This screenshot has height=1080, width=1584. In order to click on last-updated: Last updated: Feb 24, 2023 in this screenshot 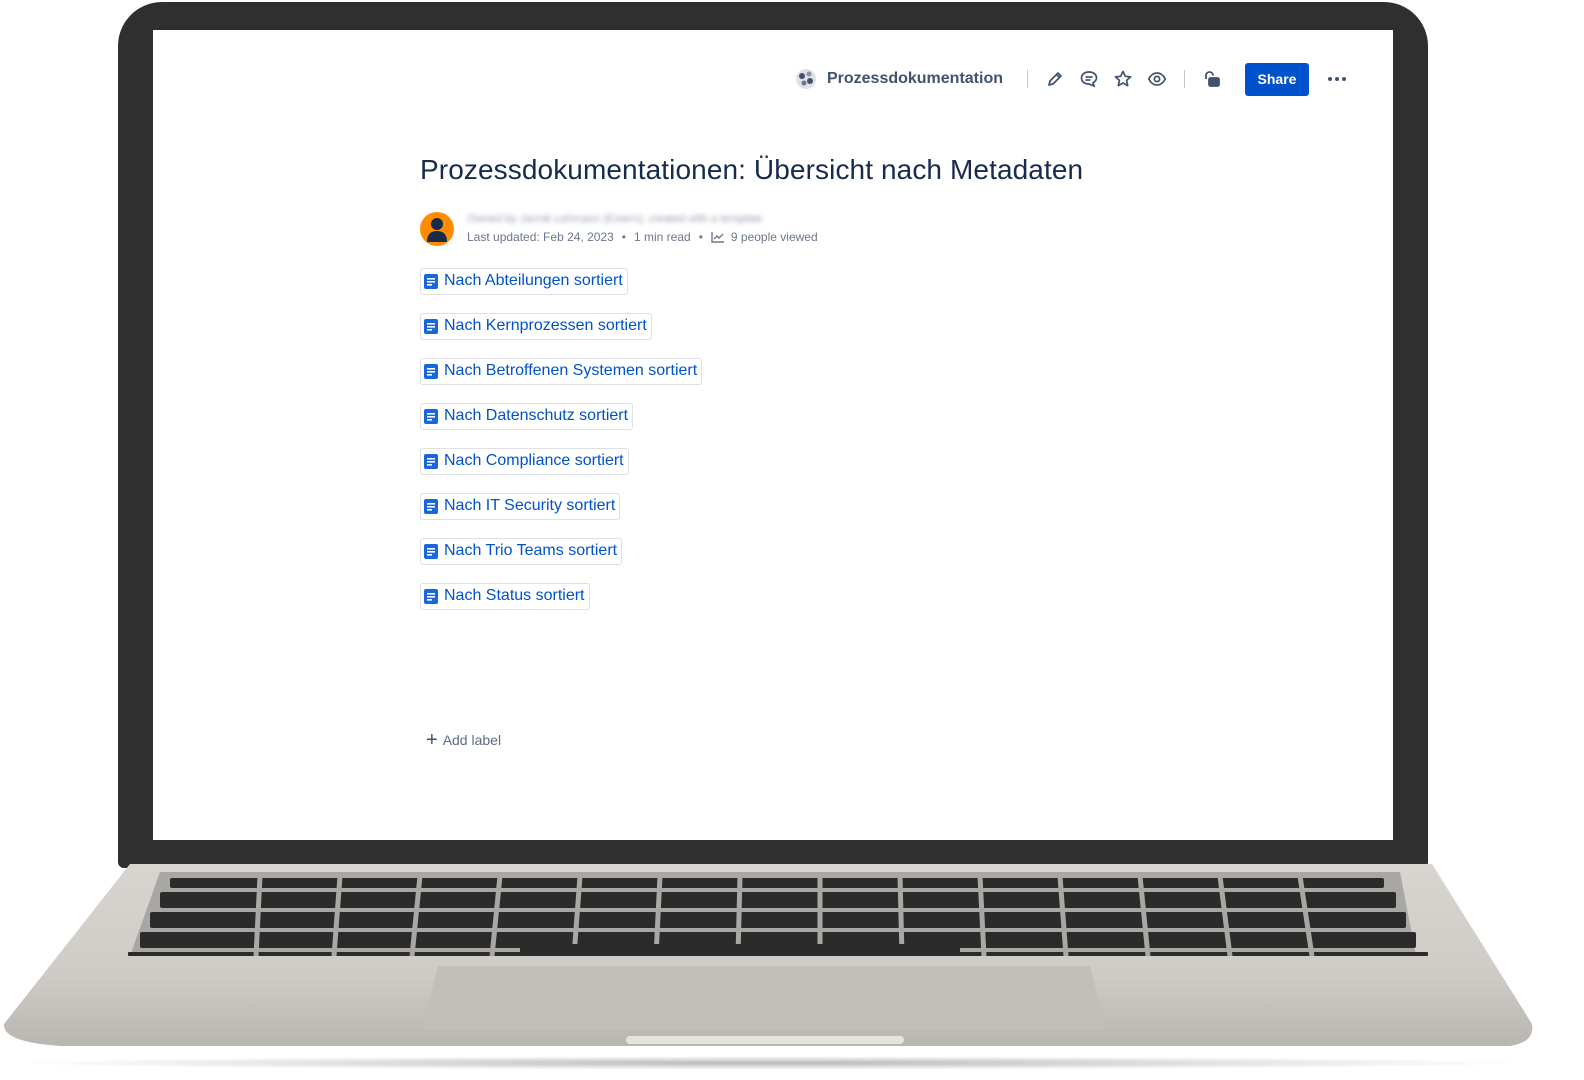, I will do `click(540, 237)`.